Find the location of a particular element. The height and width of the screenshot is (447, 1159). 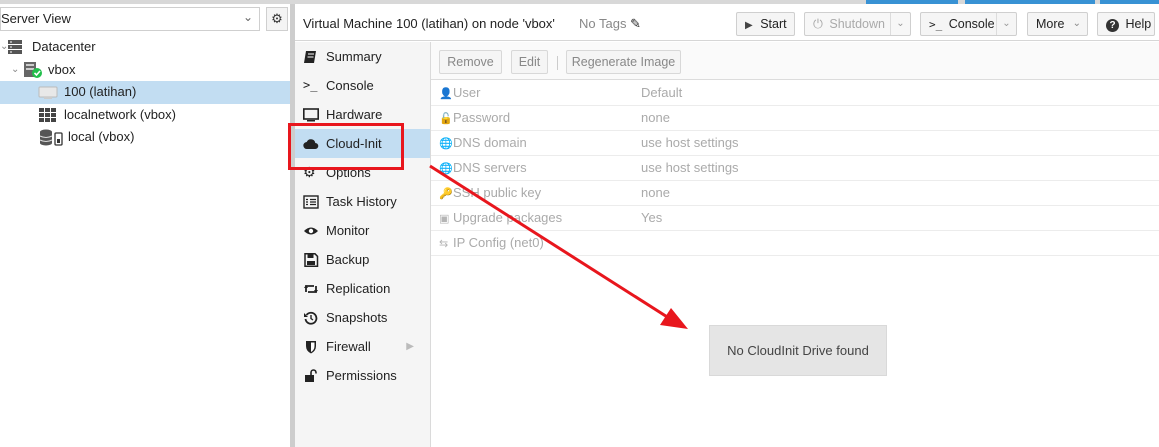

shutdown-button-label: Shutdown is located at coordinates (857, 24).